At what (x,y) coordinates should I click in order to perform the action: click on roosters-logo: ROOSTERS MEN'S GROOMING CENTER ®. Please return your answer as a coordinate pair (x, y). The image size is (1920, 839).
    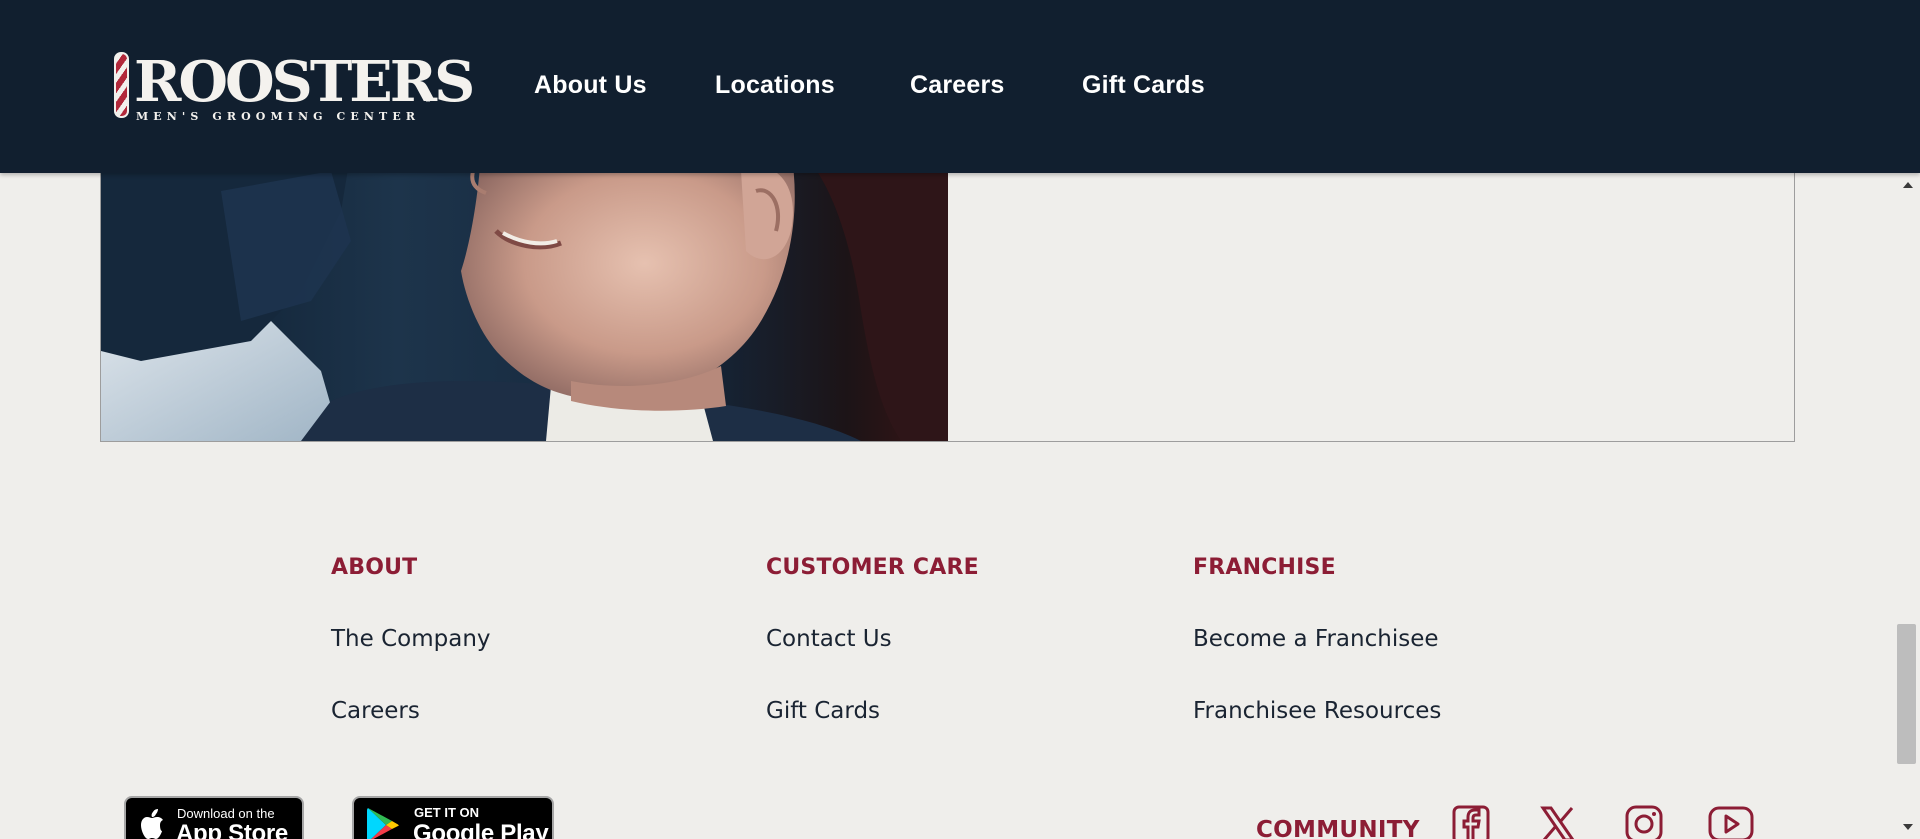
    Looking at the image, I should click on (293, 88).